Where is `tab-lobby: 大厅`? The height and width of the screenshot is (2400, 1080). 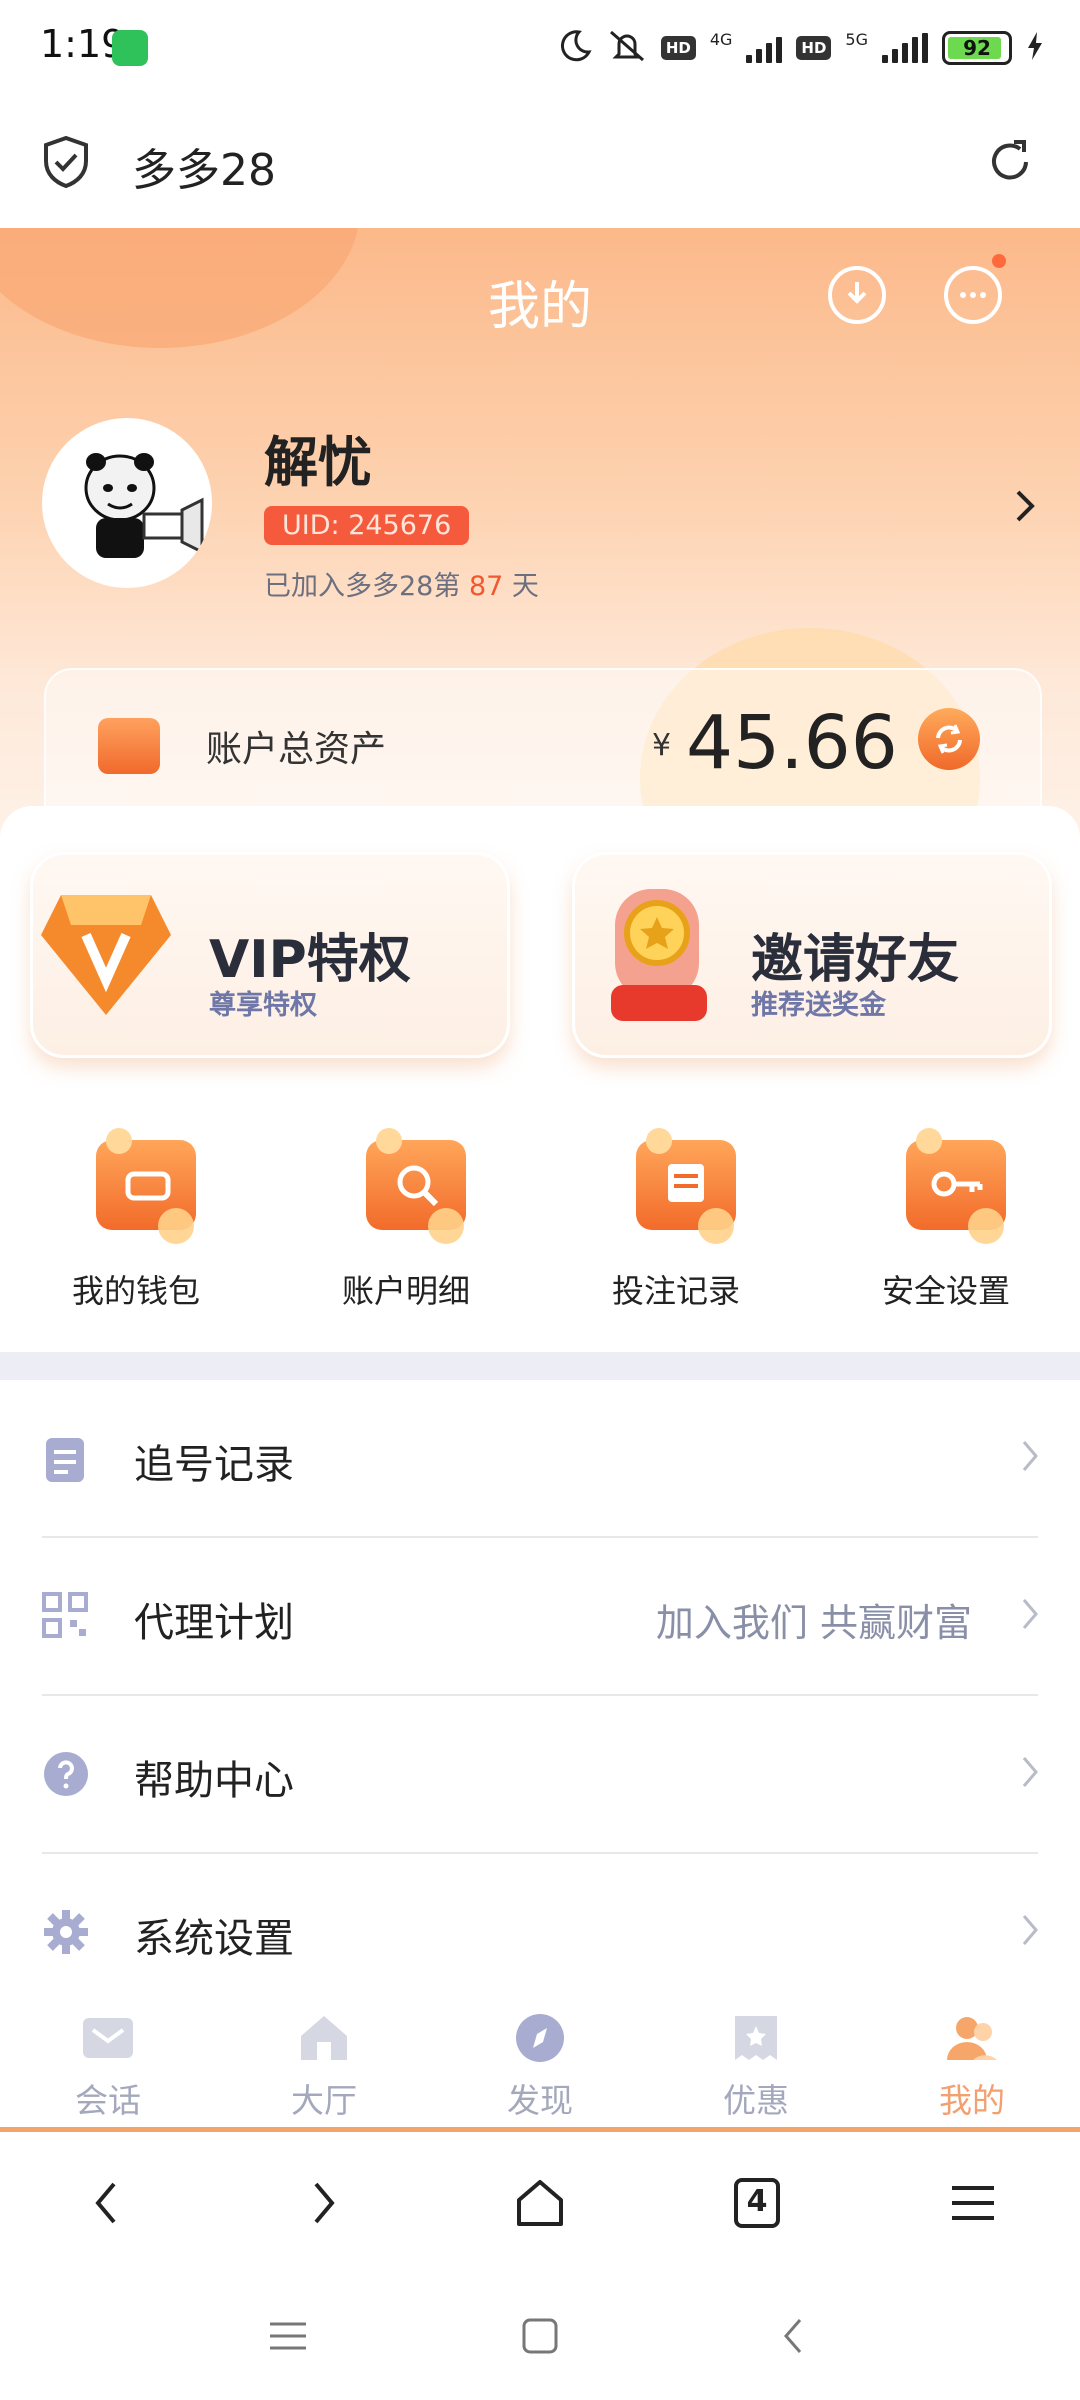
tab-lobby: 大厅 is located at coordinates (324, 2061).